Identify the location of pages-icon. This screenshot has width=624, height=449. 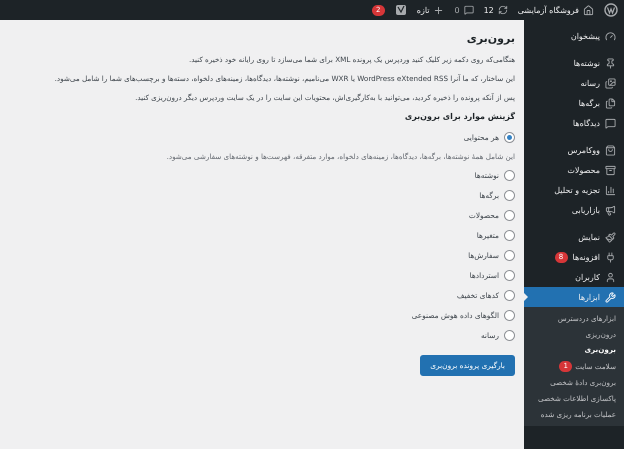
(610, 103).